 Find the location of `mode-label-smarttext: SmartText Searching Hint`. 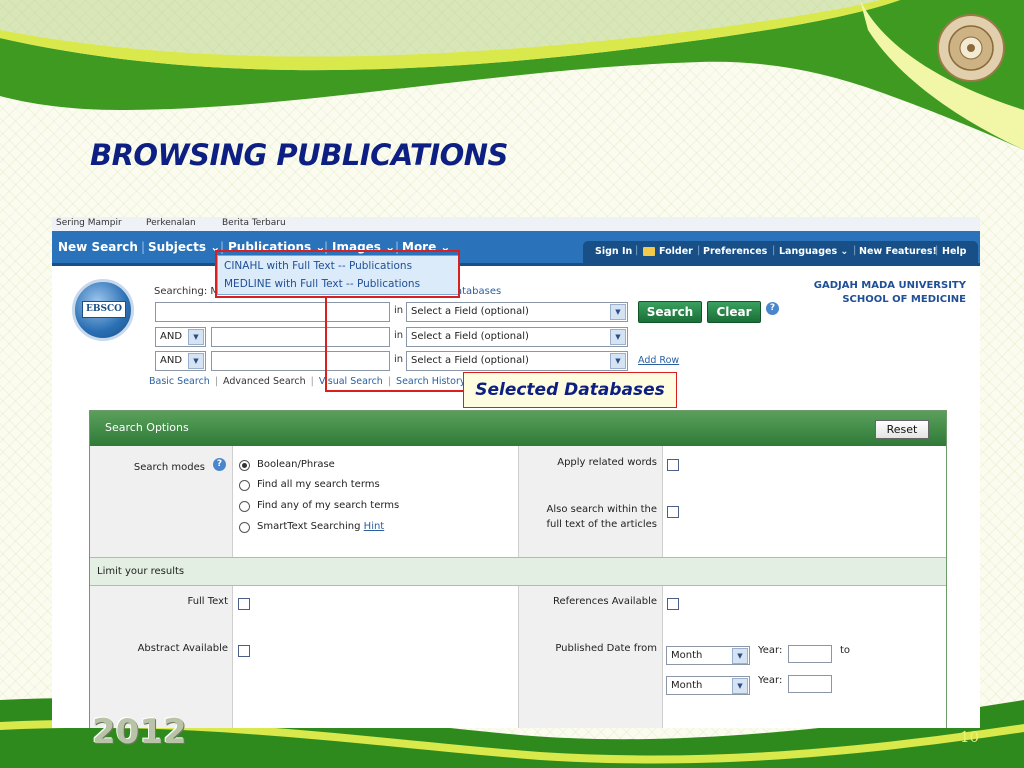

mode-label-smarttext: SmartText Searching Hint is located at coordinates (321, 526).